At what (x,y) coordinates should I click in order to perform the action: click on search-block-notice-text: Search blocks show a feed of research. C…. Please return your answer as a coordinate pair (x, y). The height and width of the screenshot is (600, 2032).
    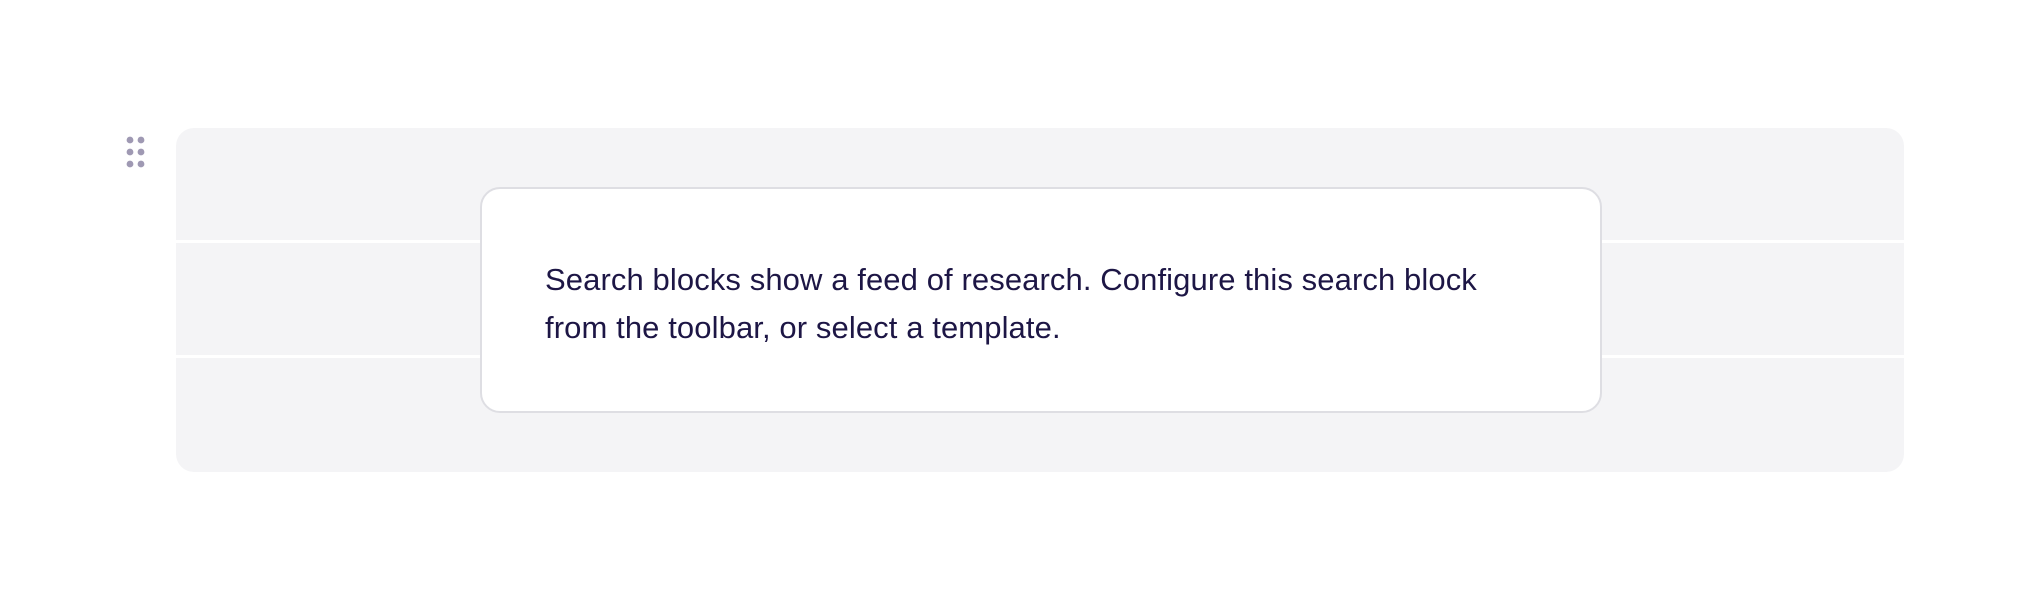
    Looking at the image, I should click on (1011, 303).